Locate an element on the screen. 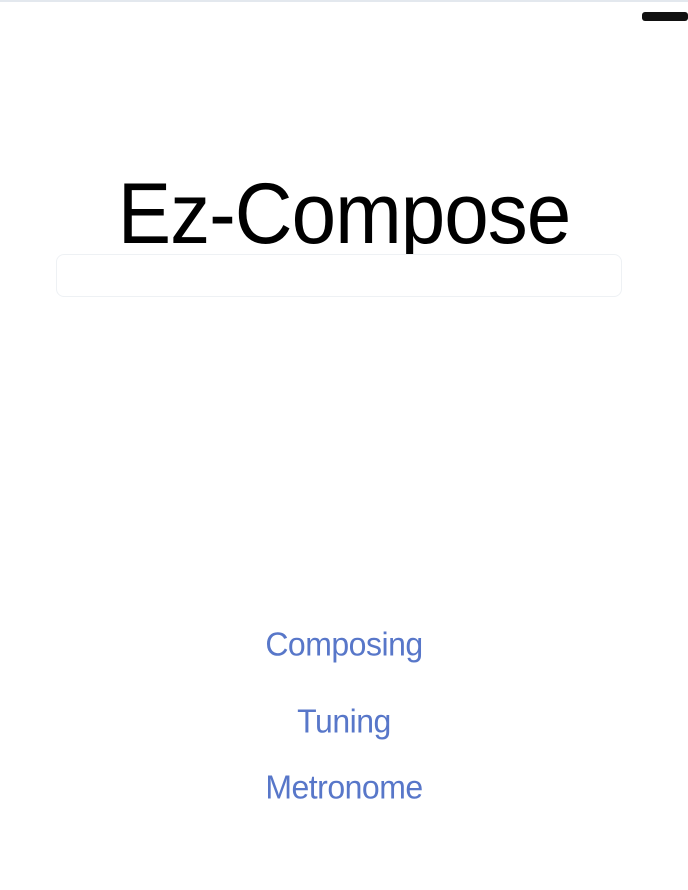 The width and height of the screenshot is (688, 890). menu-item-tuning: Tuning is located at coordinates (344, 721).